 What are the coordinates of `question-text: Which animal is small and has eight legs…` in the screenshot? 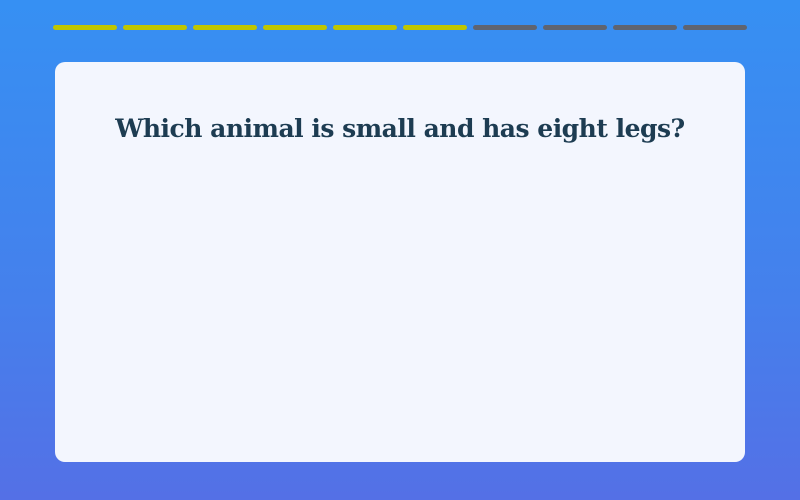 It's located at (400, 128).